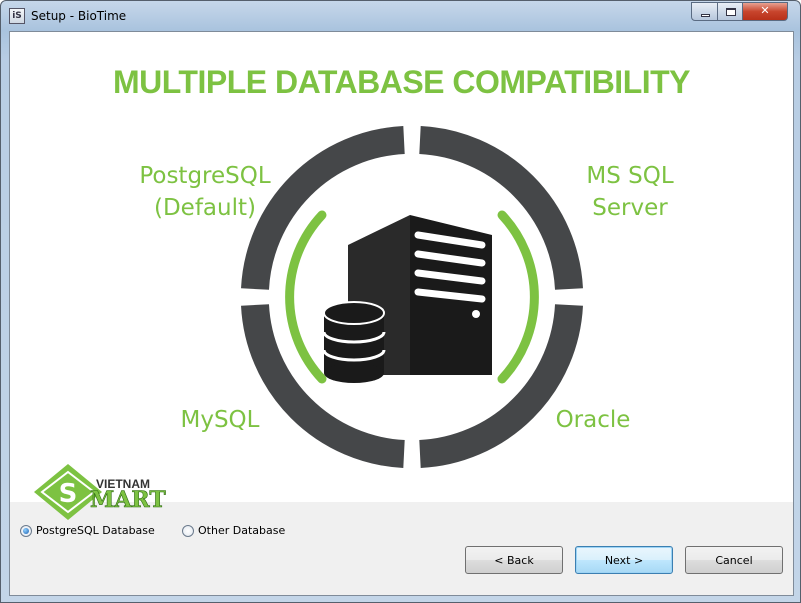 This screenshot has width=801, height=603. I want to click on radio-postgresql-label: PostgreSQL Database, so click(95, 530).